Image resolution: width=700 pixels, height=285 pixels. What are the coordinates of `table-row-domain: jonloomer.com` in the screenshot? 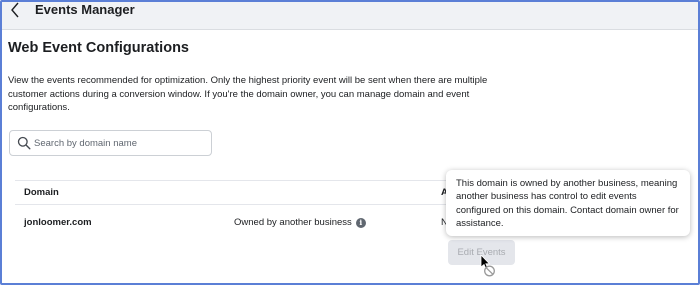 It's located at (58, 222).